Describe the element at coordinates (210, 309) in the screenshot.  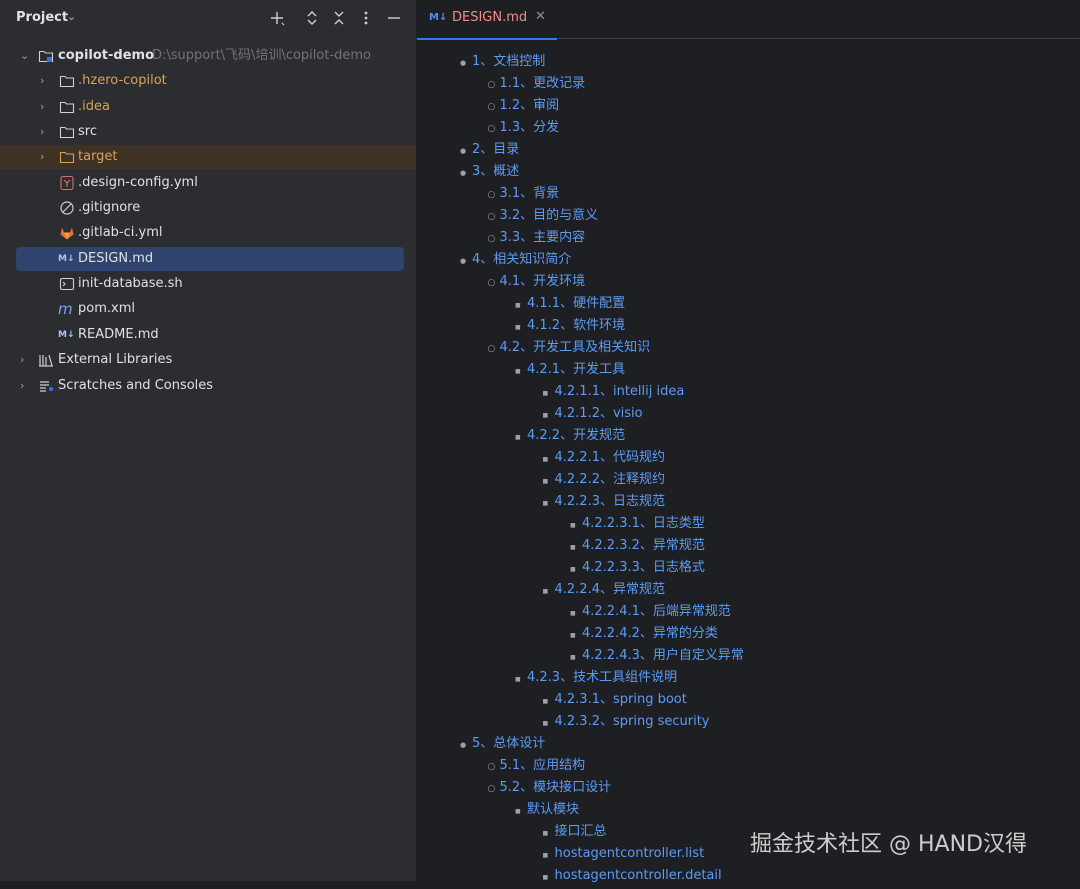
I see `tree-row-pom: m pom.xml` at that location.